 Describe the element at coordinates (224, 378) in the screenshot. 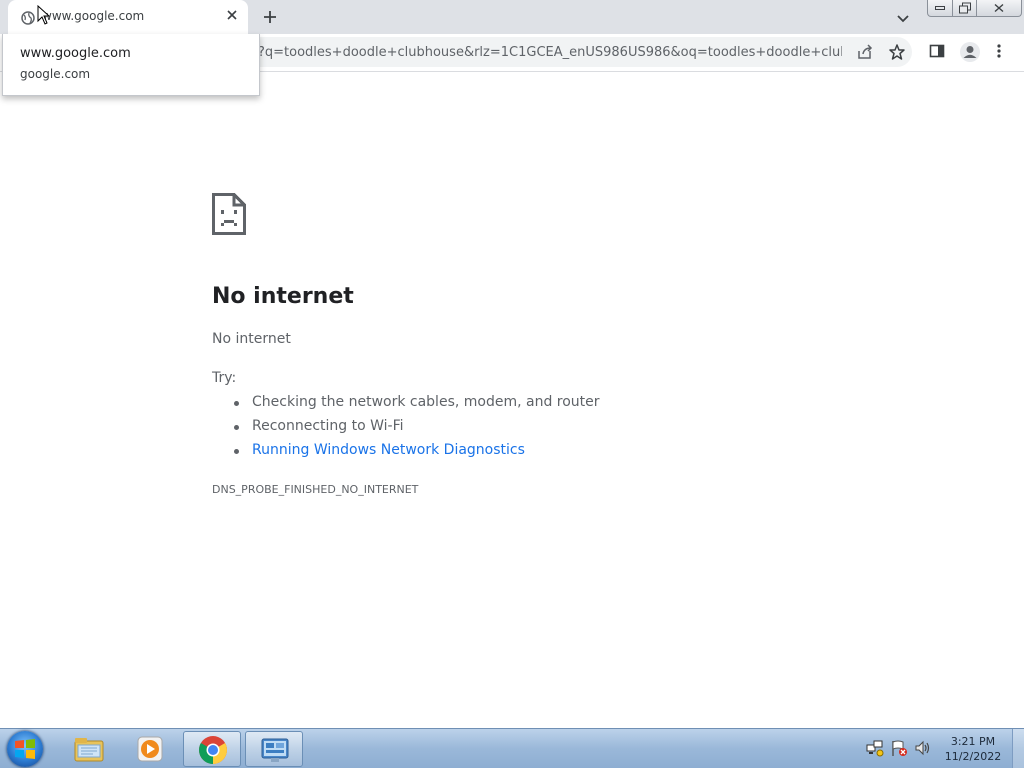

I see `try-label: Try:` at that location.